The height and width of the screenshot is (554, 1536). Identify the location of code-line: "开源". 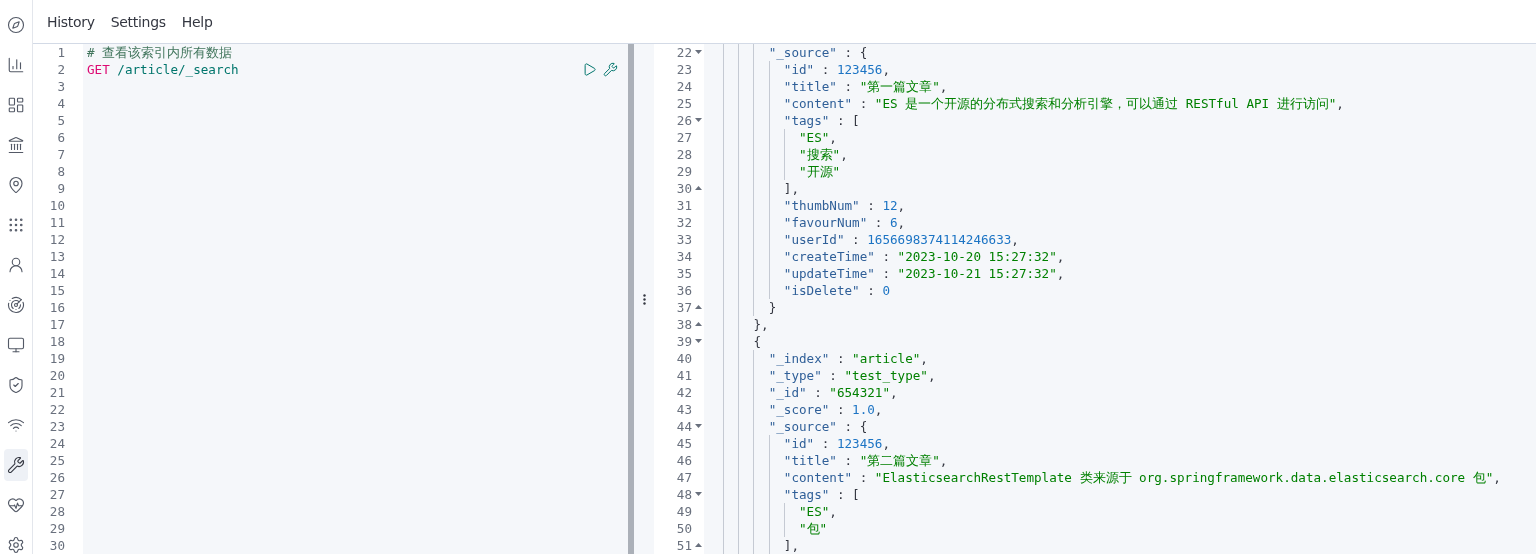
(819, 171).